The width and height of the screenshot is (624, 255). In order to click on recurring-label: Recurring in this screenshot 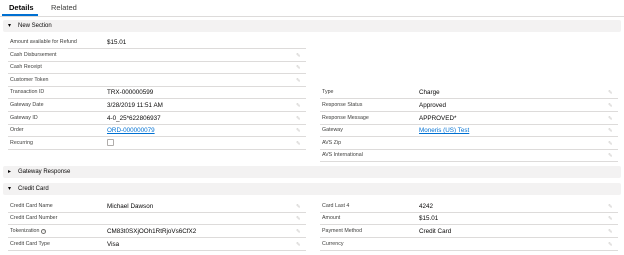, I will do `click(21, 143)`.